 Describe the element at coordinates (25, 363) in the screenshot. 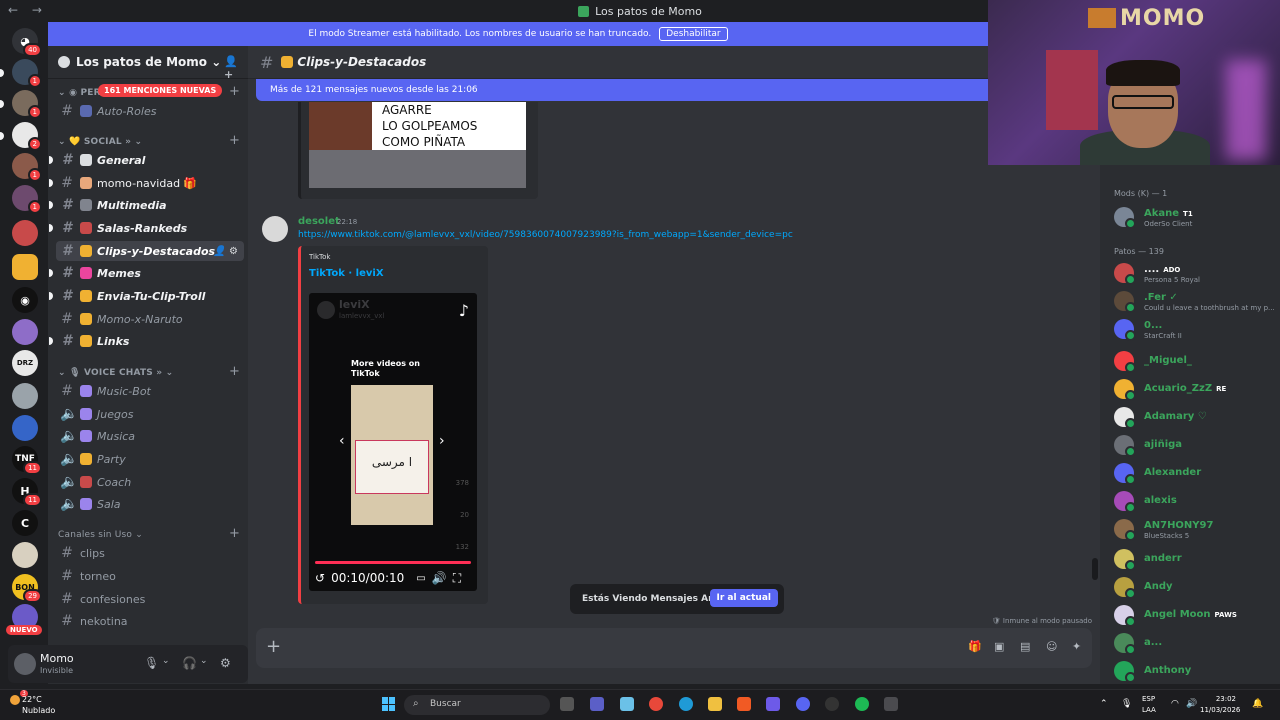

I see `server-icon: DRZ` at that location.